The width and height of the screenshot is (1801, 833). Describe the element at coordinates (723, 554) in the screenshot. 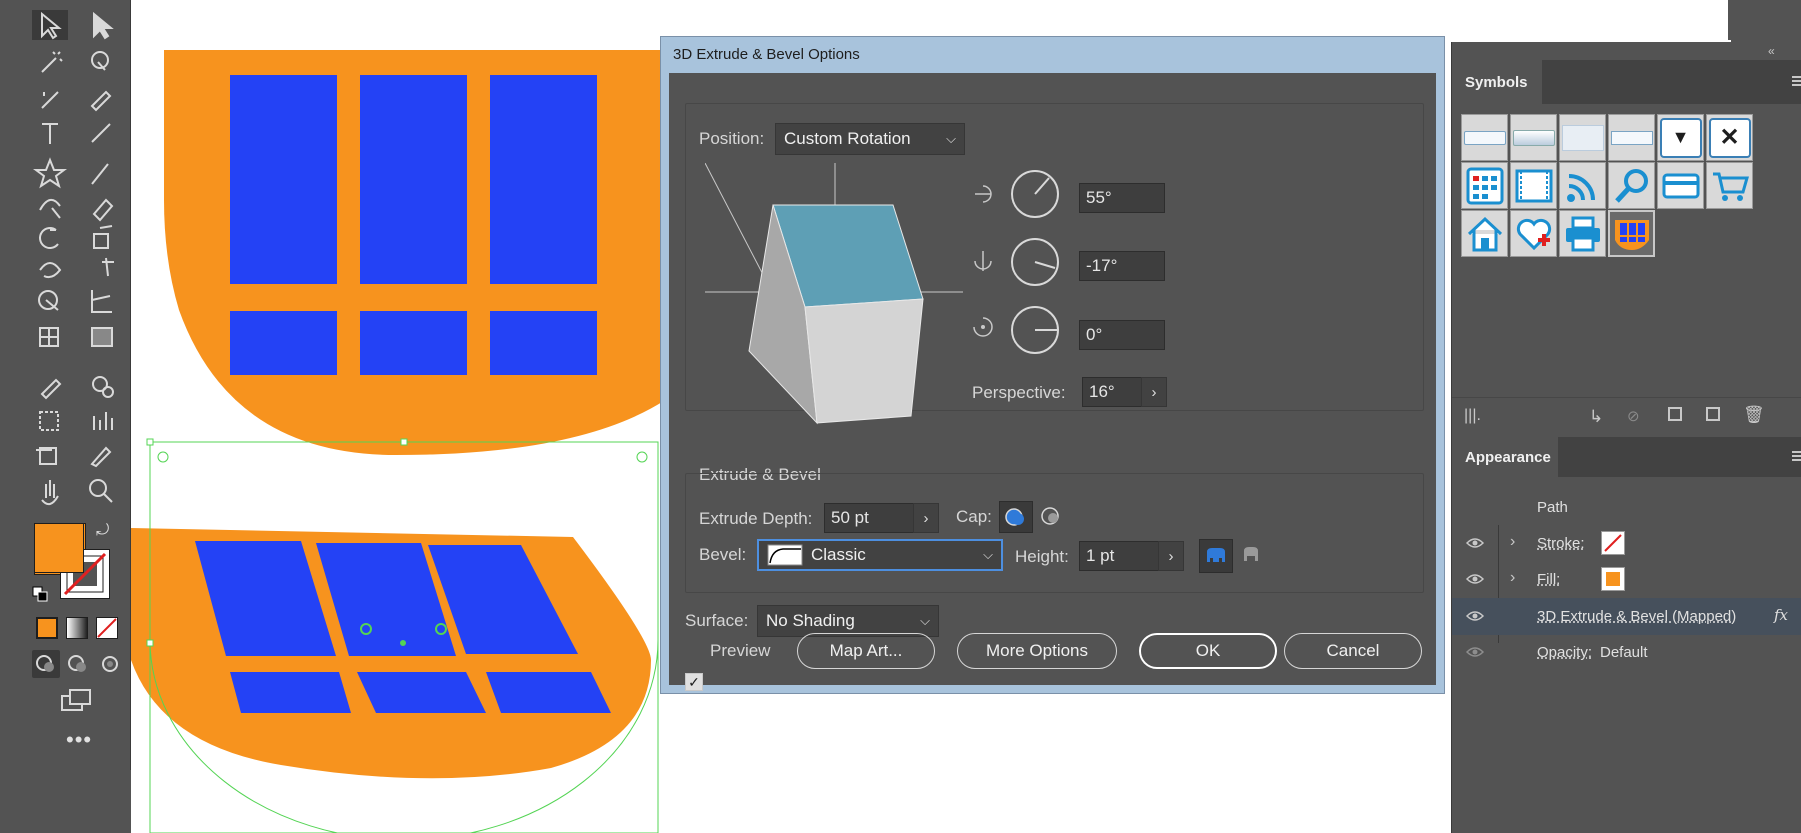

I see `bevel-label: Bevel:` at that location.